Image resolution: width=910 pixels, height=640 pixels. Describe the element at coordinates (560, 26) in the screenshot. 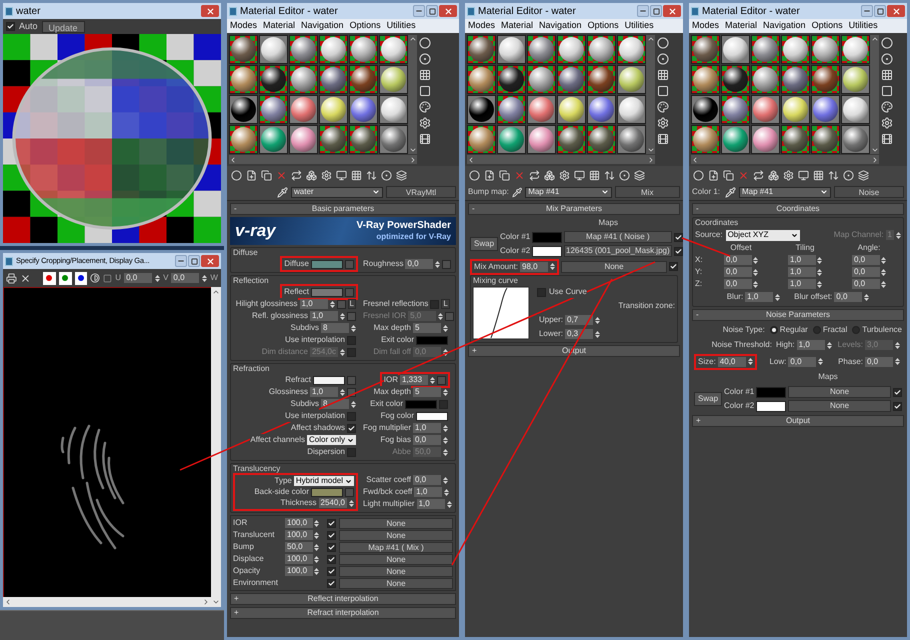

I see `menu-item: Navigation` at that location.